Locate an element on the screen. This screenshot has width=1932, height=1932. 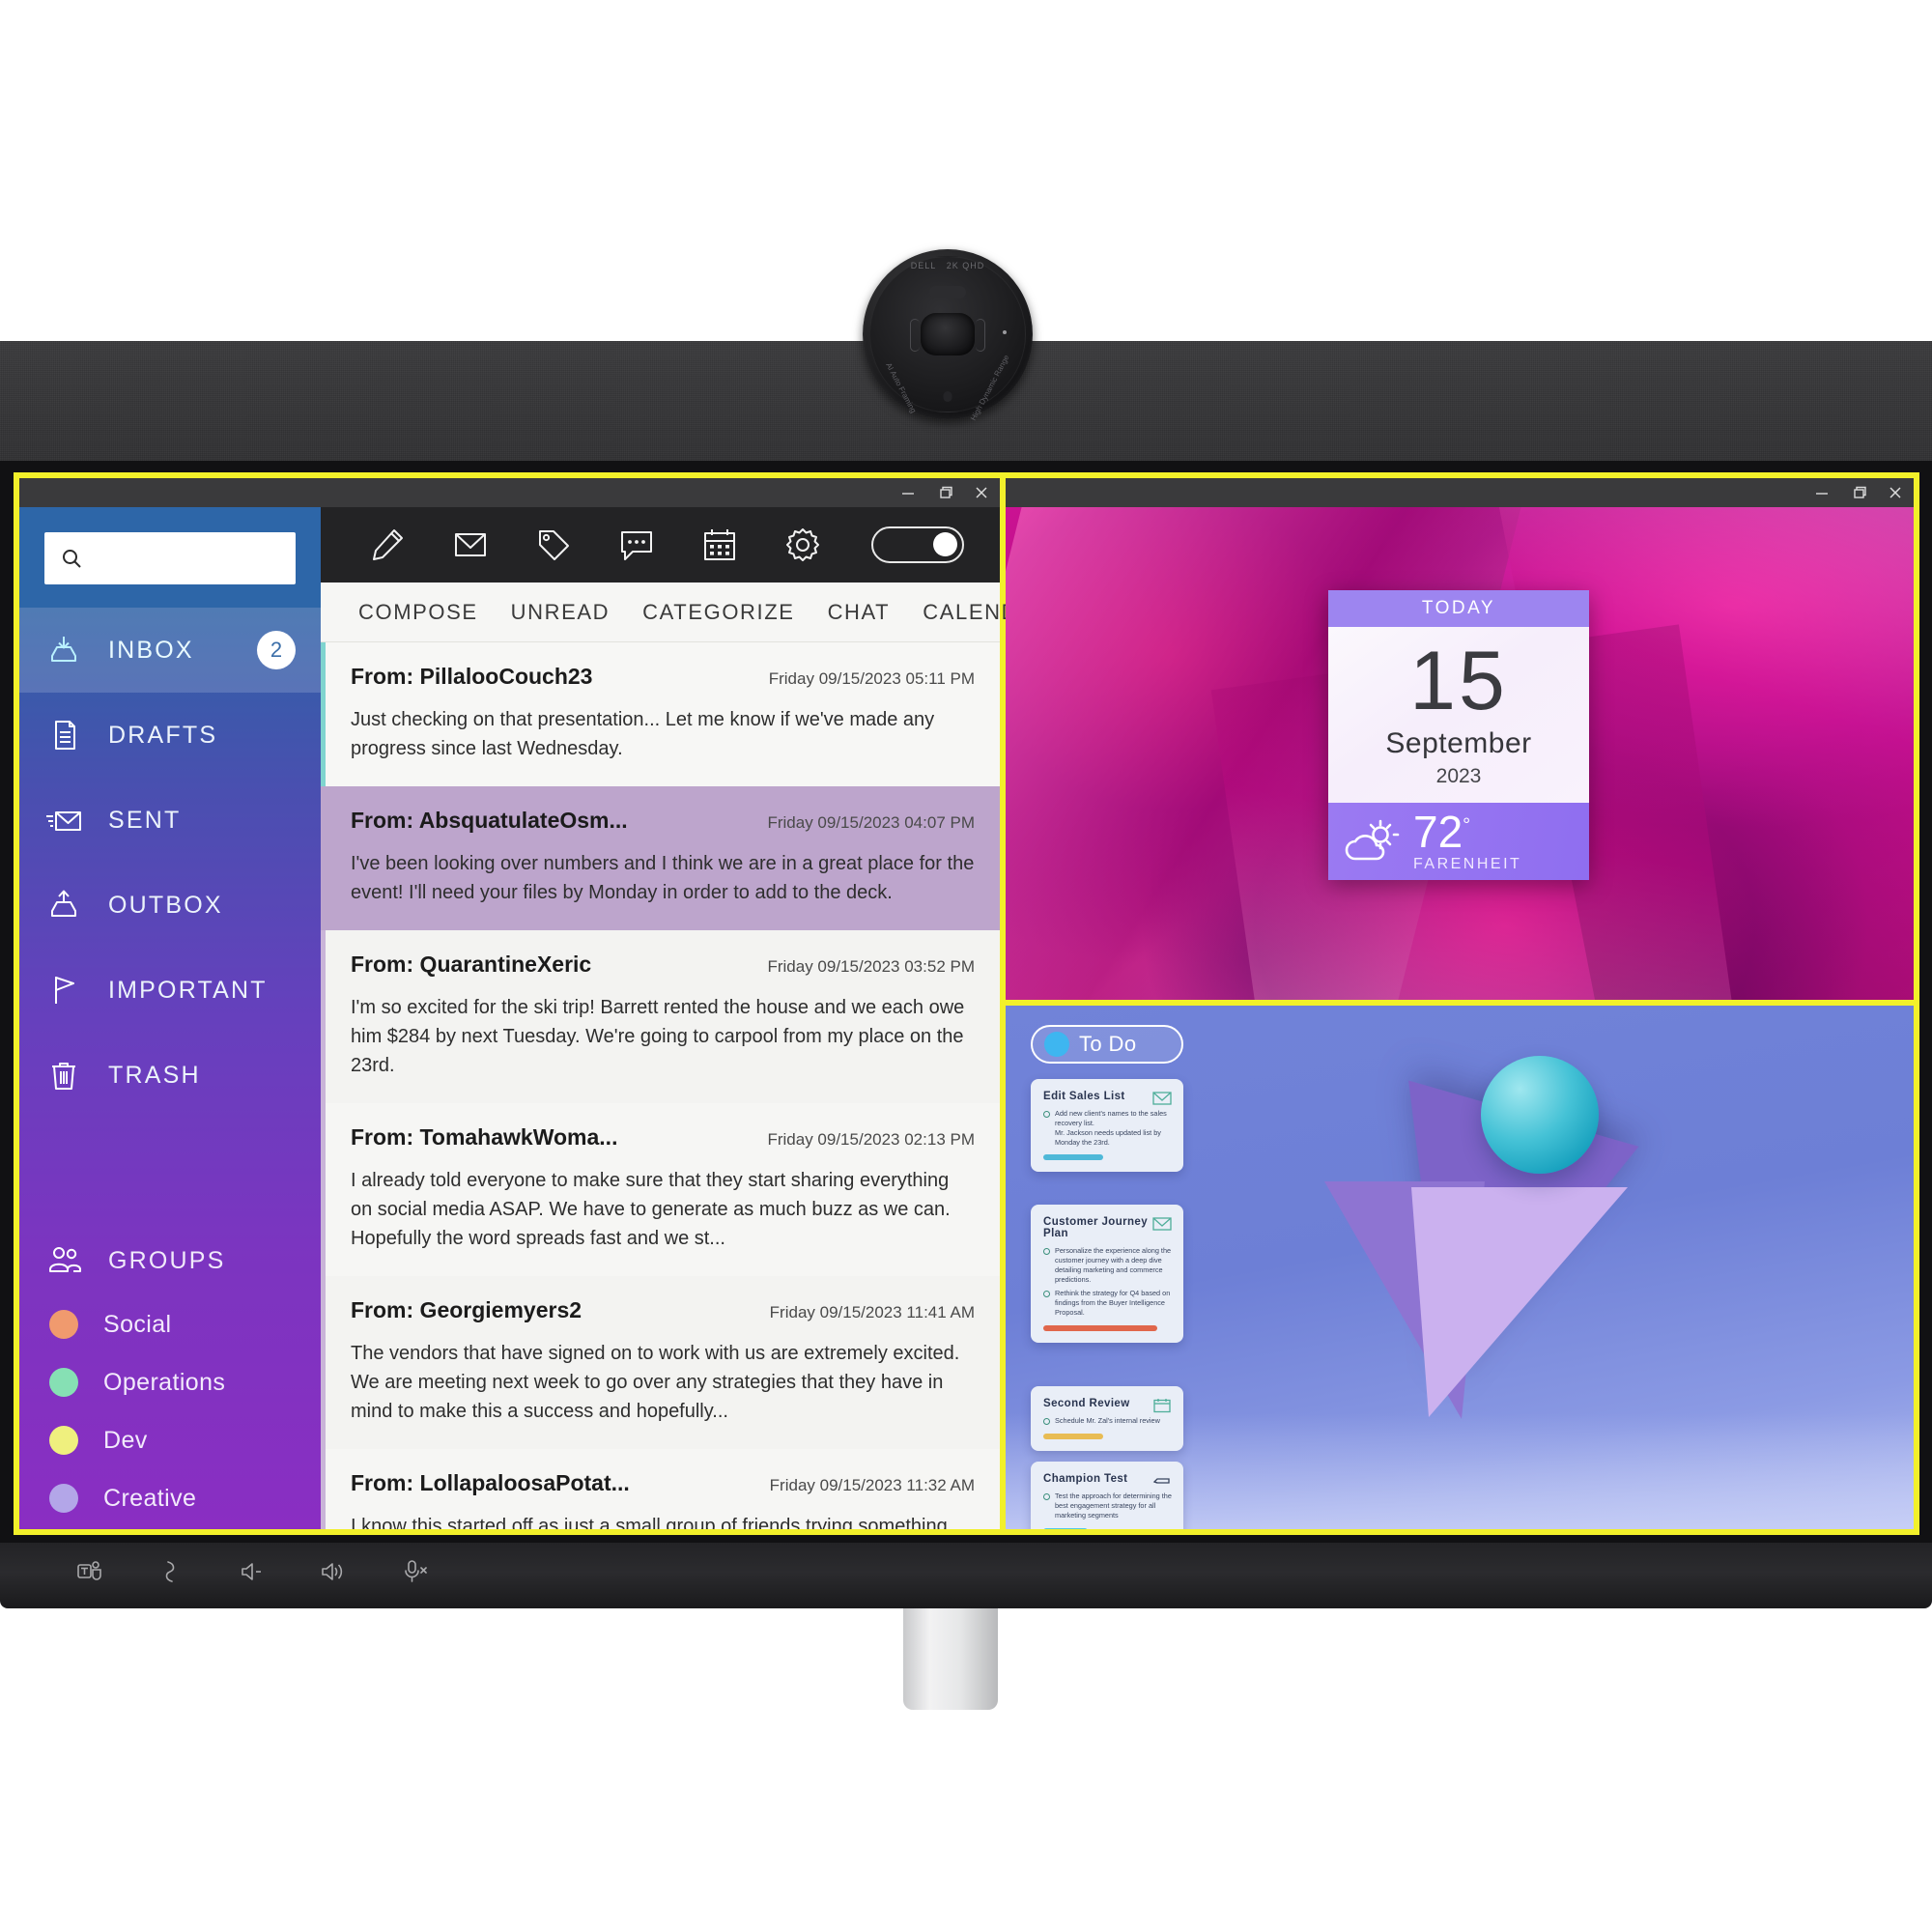
sidebar-item-inbox: INBOX 2 is located at coordinates (170, 650).